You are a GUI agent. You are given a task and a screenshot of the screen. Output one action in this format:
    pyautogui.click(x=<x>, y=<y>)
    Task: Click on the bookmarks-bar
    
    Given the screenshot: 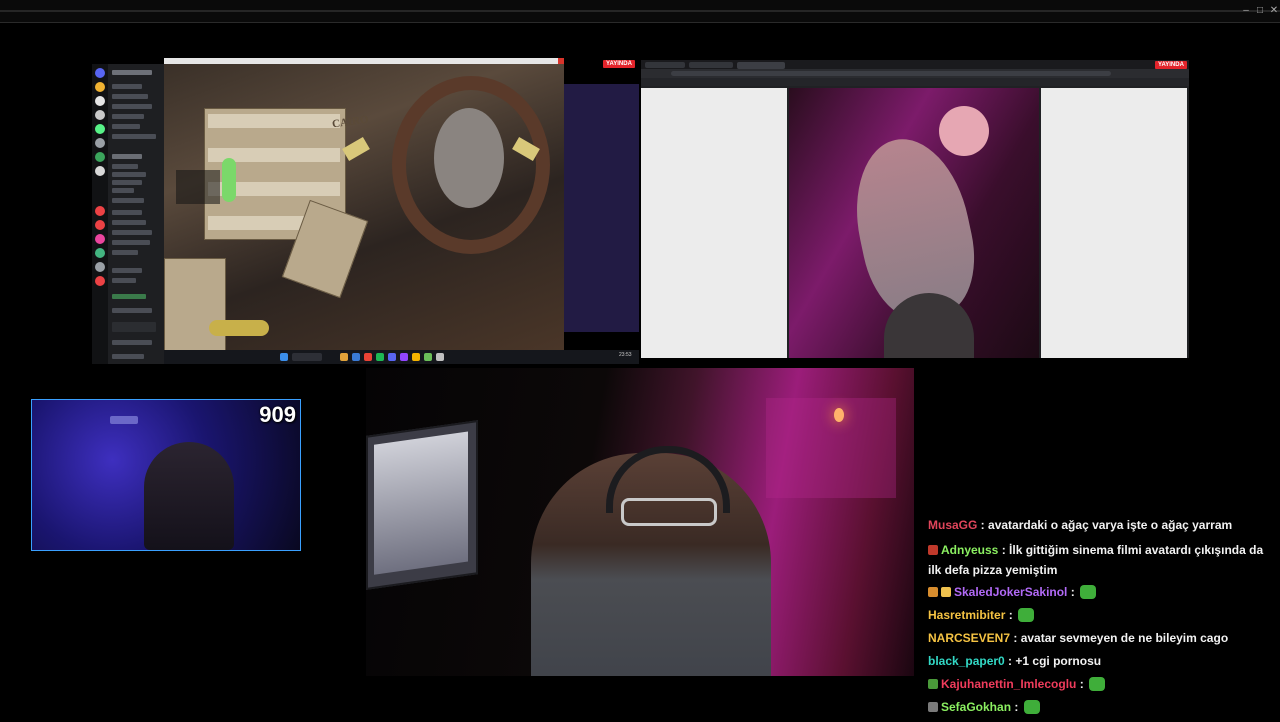 What is the action you would take?
    pyautogui.click(x=915, y=82)
    